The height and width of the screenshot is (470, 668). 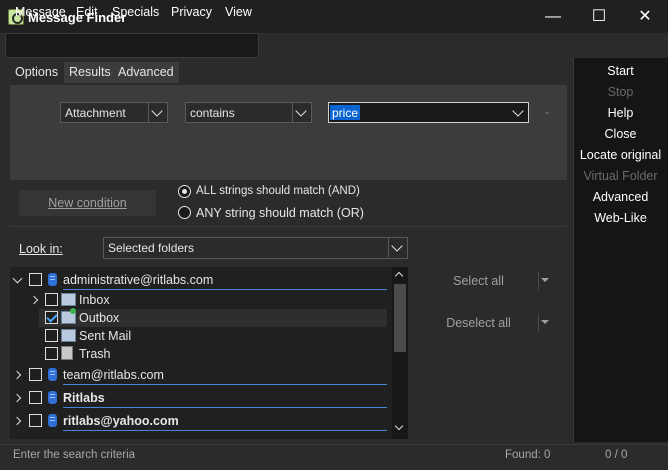 I want to click on web-like-button: Web-Like, so click(x=620, y=218).